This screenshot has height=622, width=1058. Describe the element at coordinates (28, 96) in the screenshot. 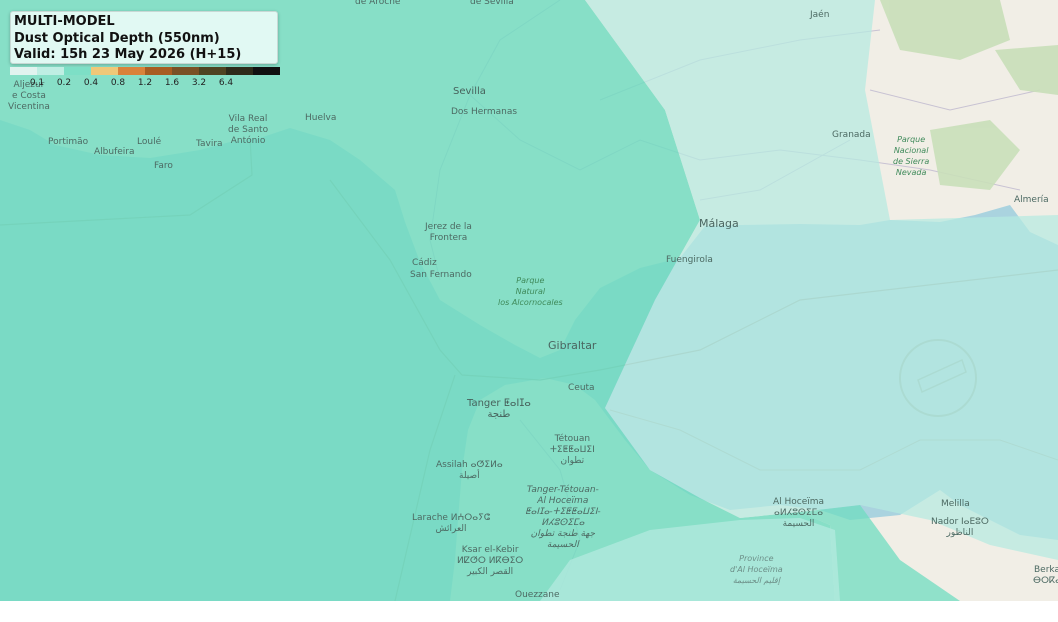

I see `aljezur-line2: e Costa` at that location.